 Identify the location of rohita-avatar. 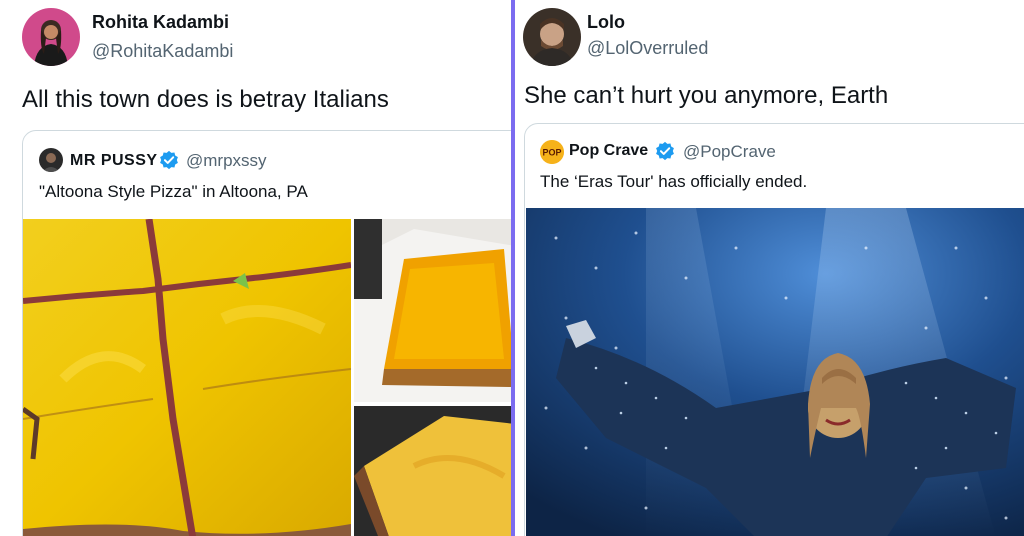
(51, 37).